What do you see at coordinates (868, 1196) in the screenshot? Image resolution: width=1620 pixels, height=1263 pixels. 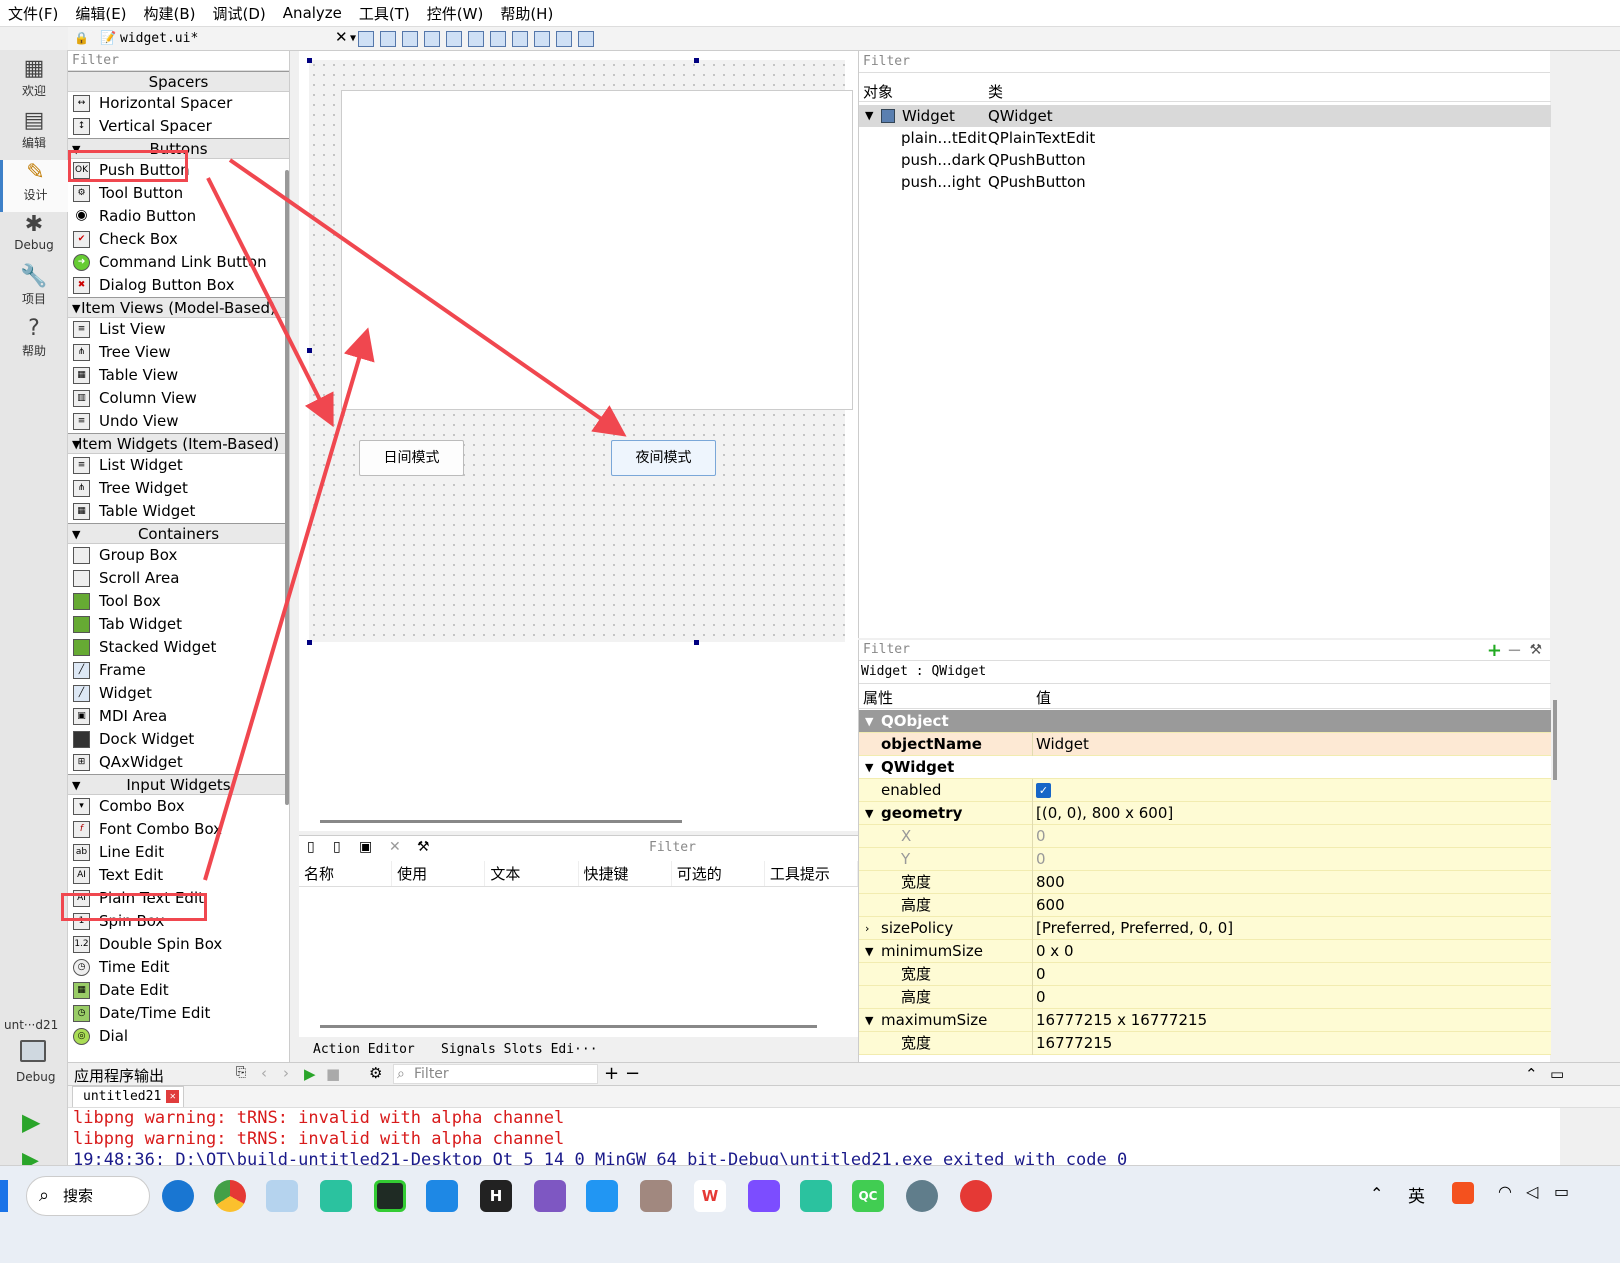 I see `qtcreator-icon: QC` at bounding box center [868, 1196].